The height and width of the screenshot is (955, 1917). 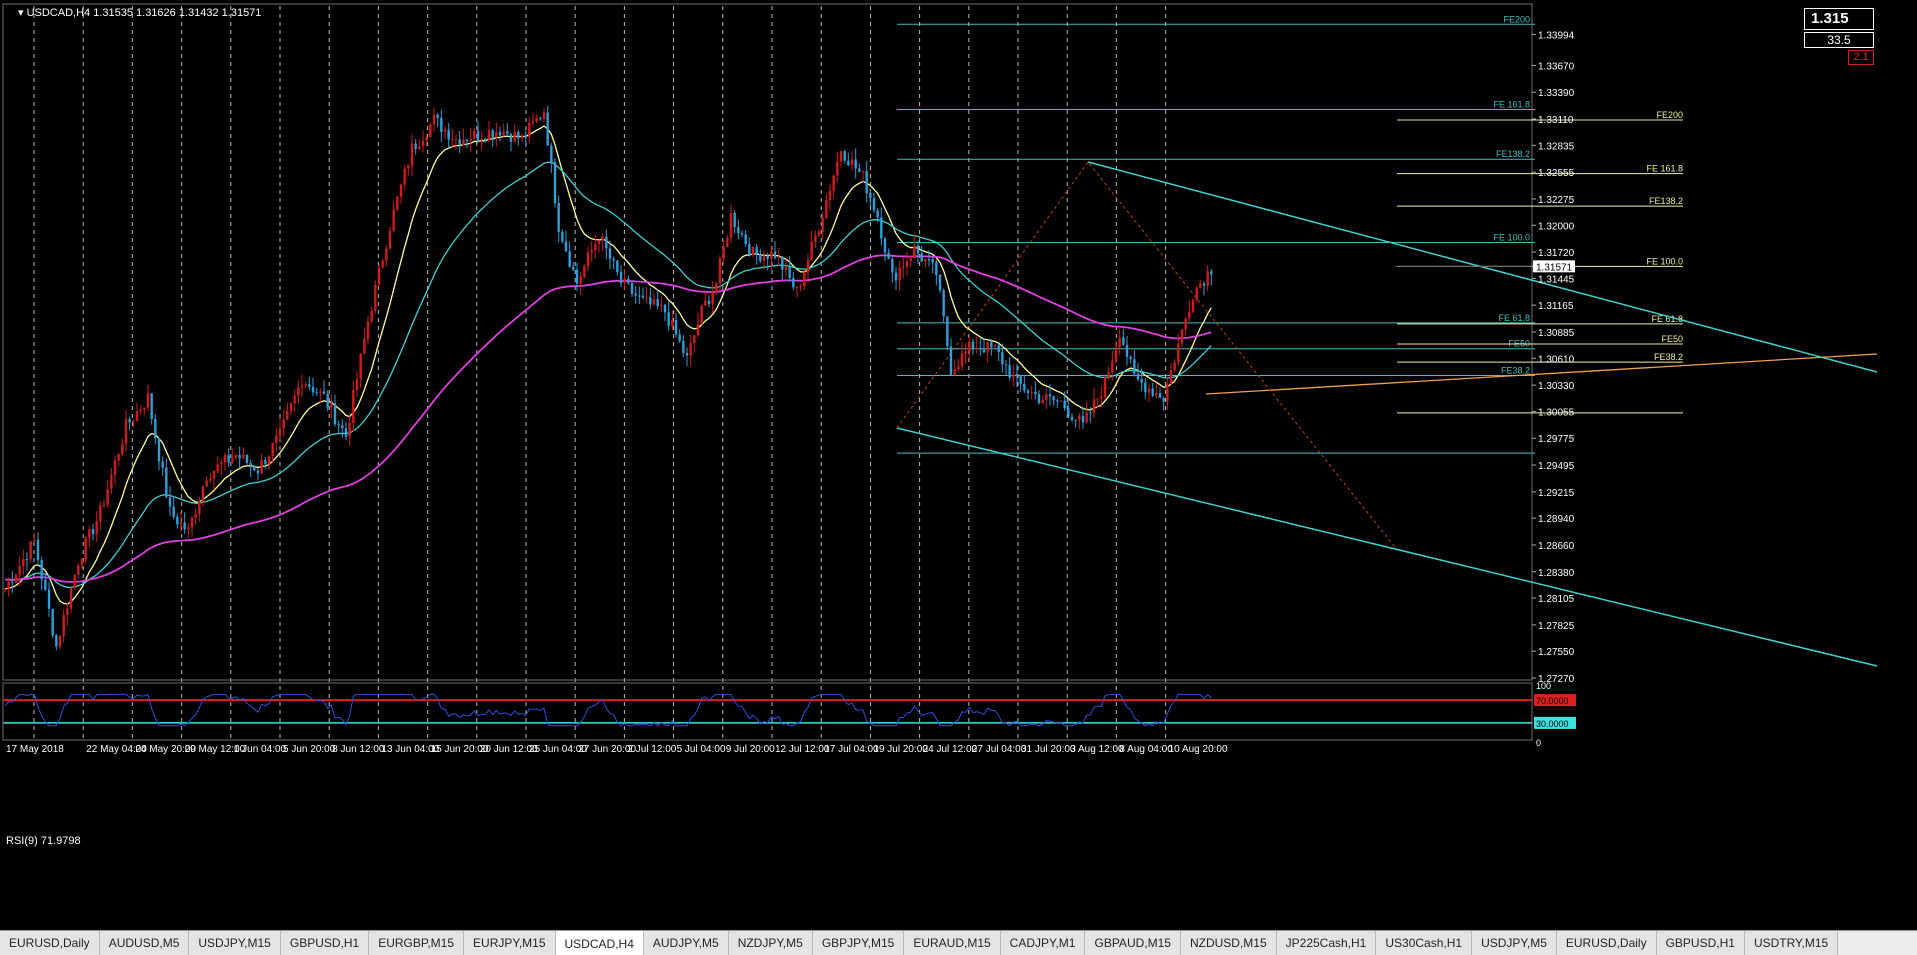 What do you see at coordinates (1554, 267) in the screenshot?
I see `current-price-label: 1.31571` at bounding box center [1554, 267].